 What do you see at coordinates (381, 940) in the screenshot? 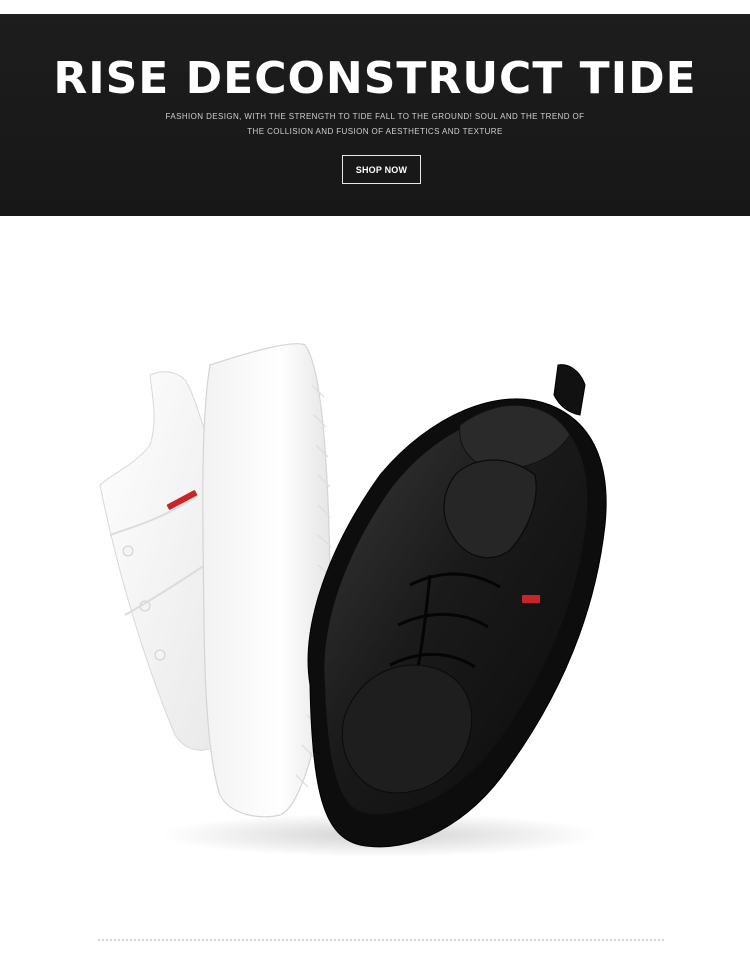
I see `dotted-divider` at bounding box center [381, 940].